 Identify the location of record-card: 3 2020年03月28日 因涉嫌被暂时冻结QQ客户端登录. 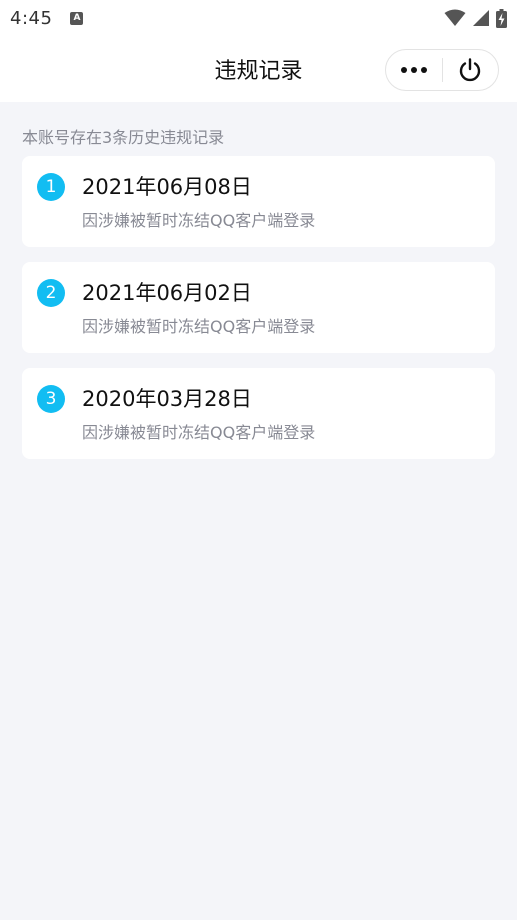
(258, 413).